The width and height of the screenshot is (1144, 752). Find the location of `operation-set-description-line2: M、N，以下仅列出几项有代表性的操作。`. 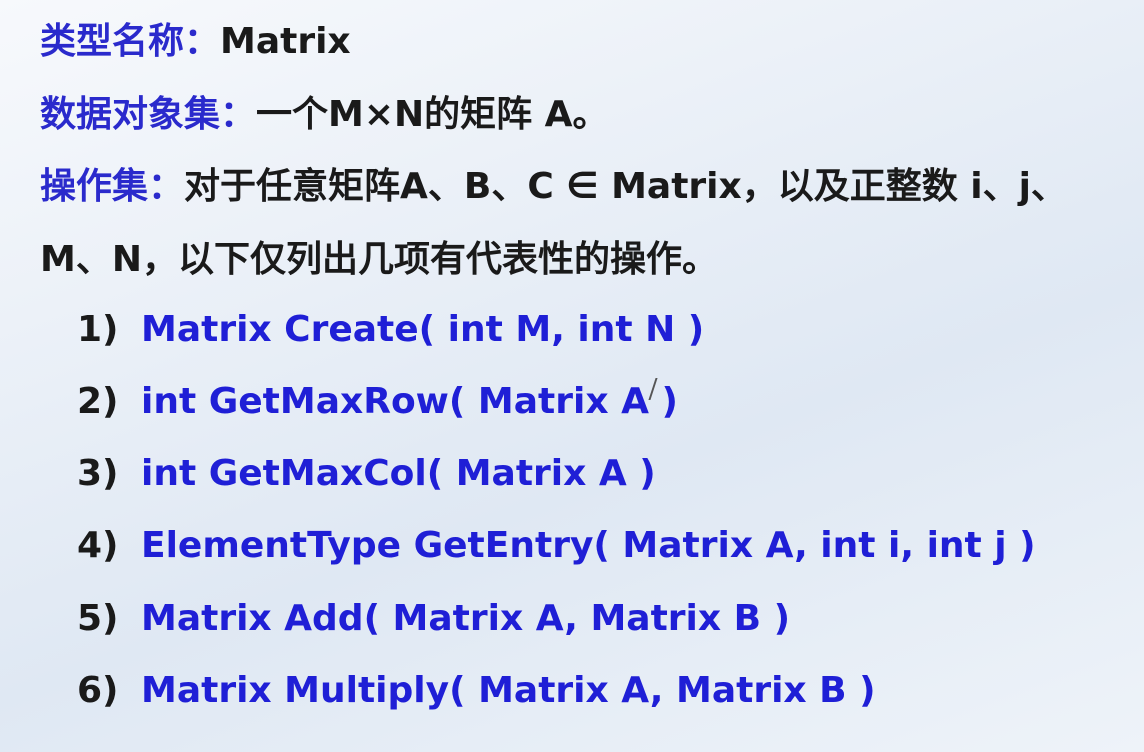

operation-set-description-line2: M、N，以下仅列出几项有代表性的操作。 is located at coordinates (379, 259).